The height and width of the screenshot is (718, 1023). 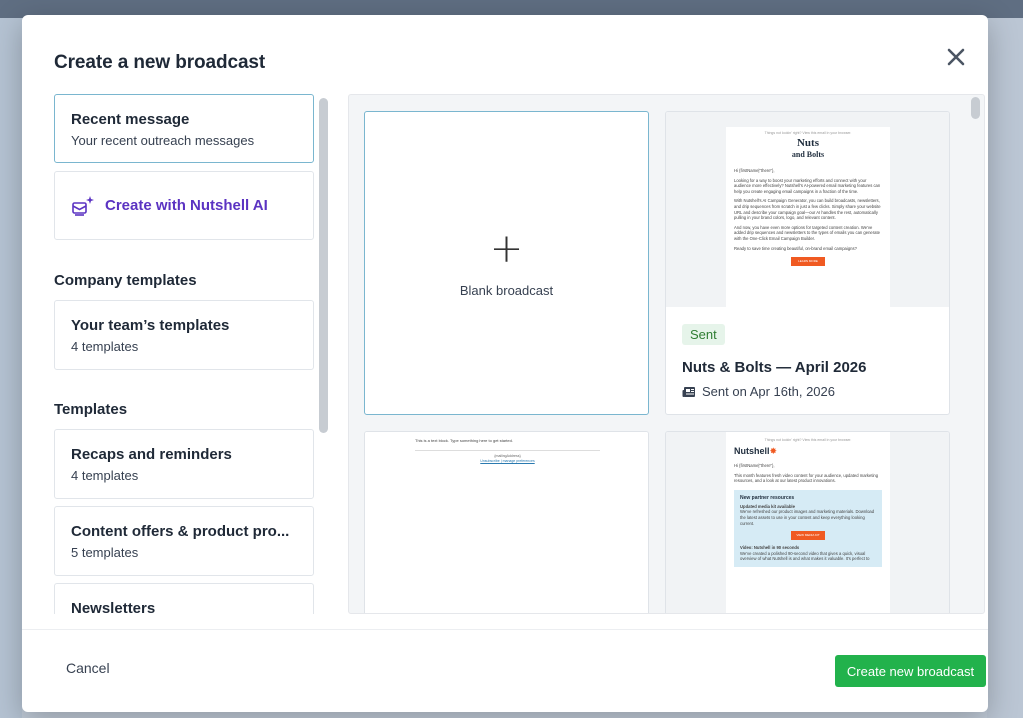 I want to click on cancel-button: Cancel, so click(x=88, y=668).